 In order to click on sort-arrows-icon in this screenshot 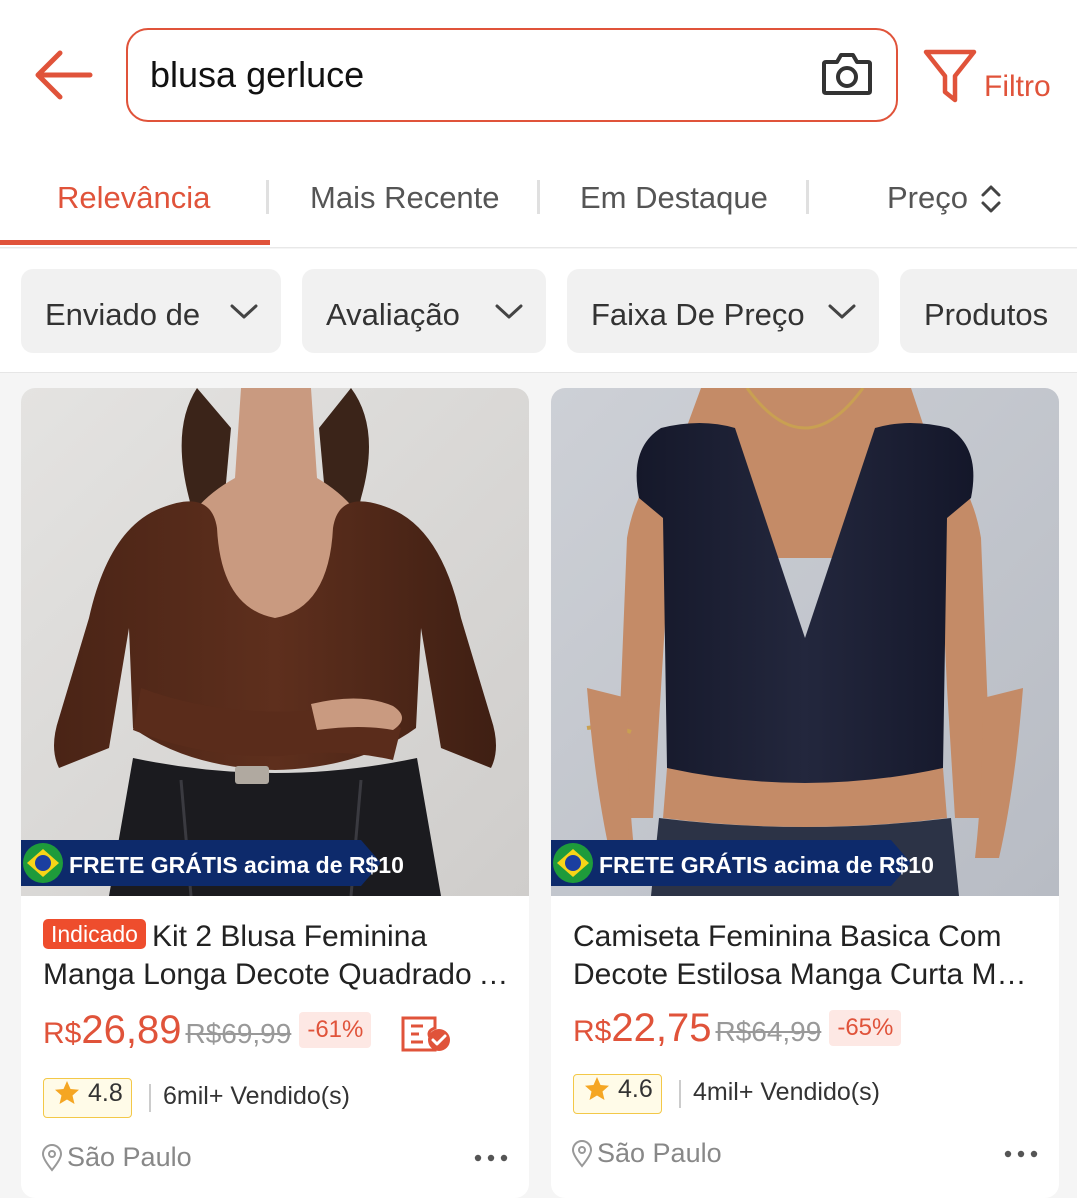, I will do `click(991, 199)`.